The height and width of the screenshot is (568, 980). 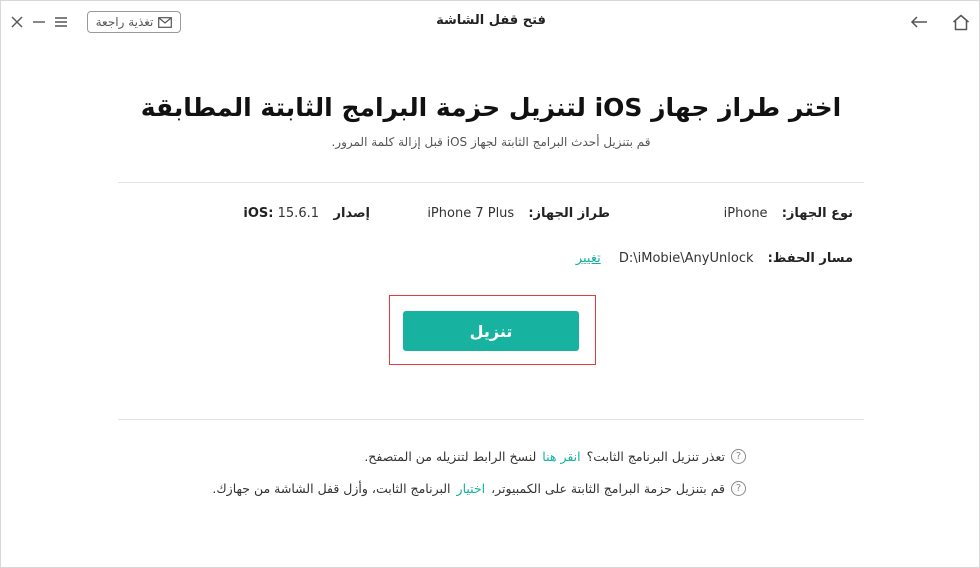 What do you see at coordinates (817, 213) in the screenshot?
I see `device-type-label: نوع الجهاز:` at bounding box center [817, 213].